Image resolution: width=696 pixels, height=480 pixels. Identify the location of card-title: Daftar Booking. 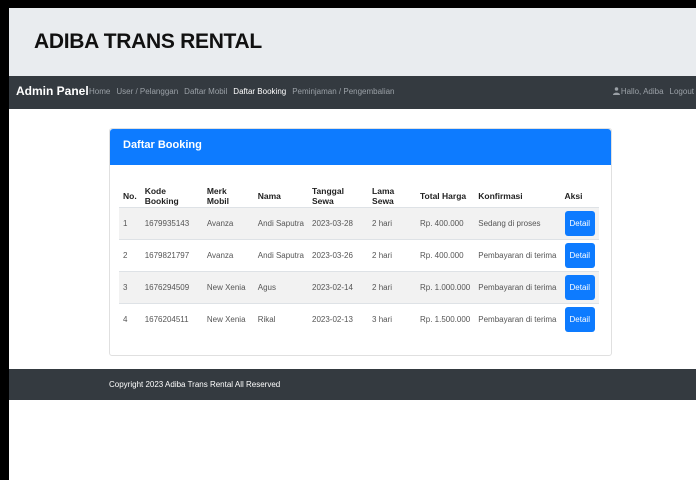
(162, 145).